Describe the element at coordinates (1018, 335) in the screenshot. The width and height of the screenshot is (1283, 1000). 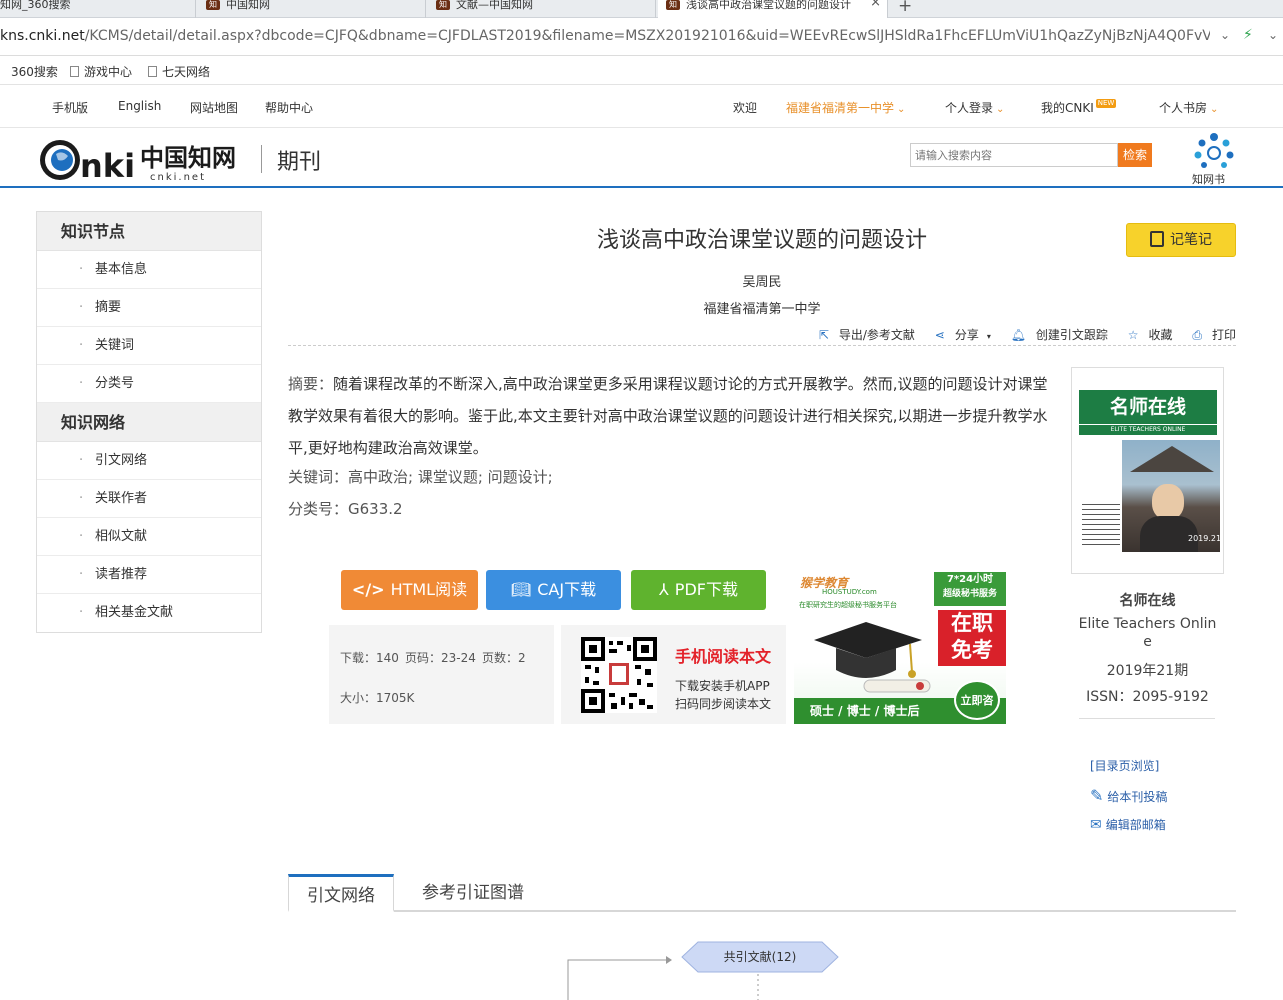
I see `bell-icon: 🔔︎` at that location.